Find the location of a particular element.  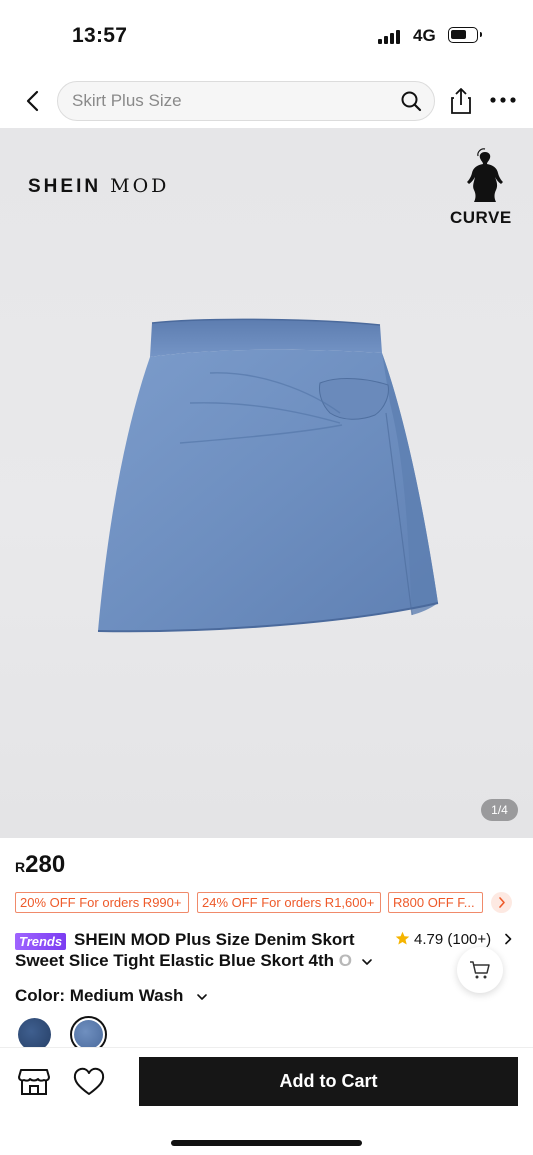

more-button is located at coordinates (503, 100).